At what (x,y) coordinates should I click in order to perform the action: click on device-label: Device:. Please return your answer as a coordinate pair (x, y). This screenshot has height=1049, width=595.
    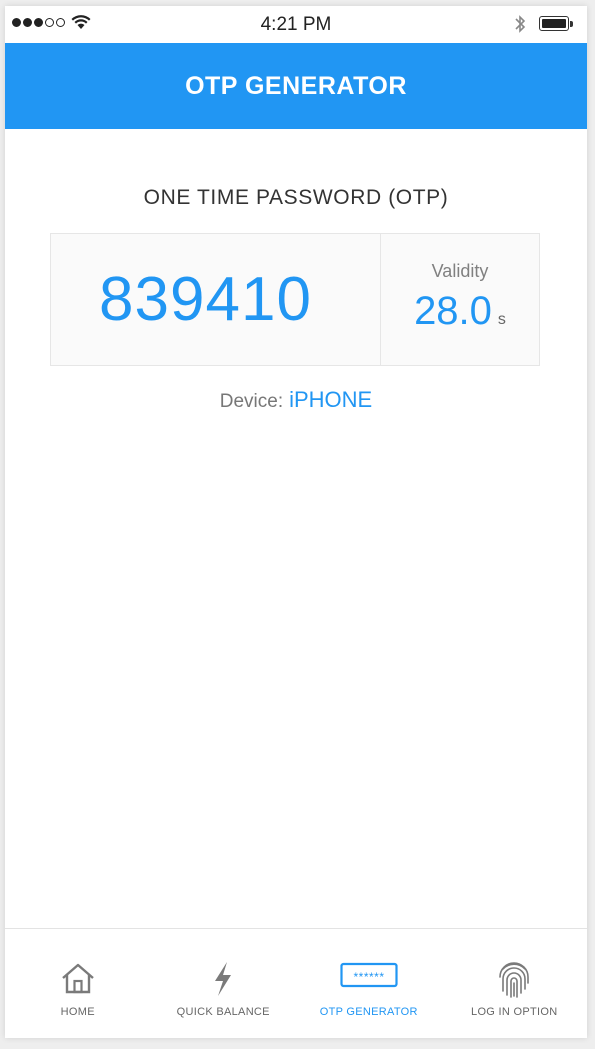
    Looking at the image, I should click on (251, 401).